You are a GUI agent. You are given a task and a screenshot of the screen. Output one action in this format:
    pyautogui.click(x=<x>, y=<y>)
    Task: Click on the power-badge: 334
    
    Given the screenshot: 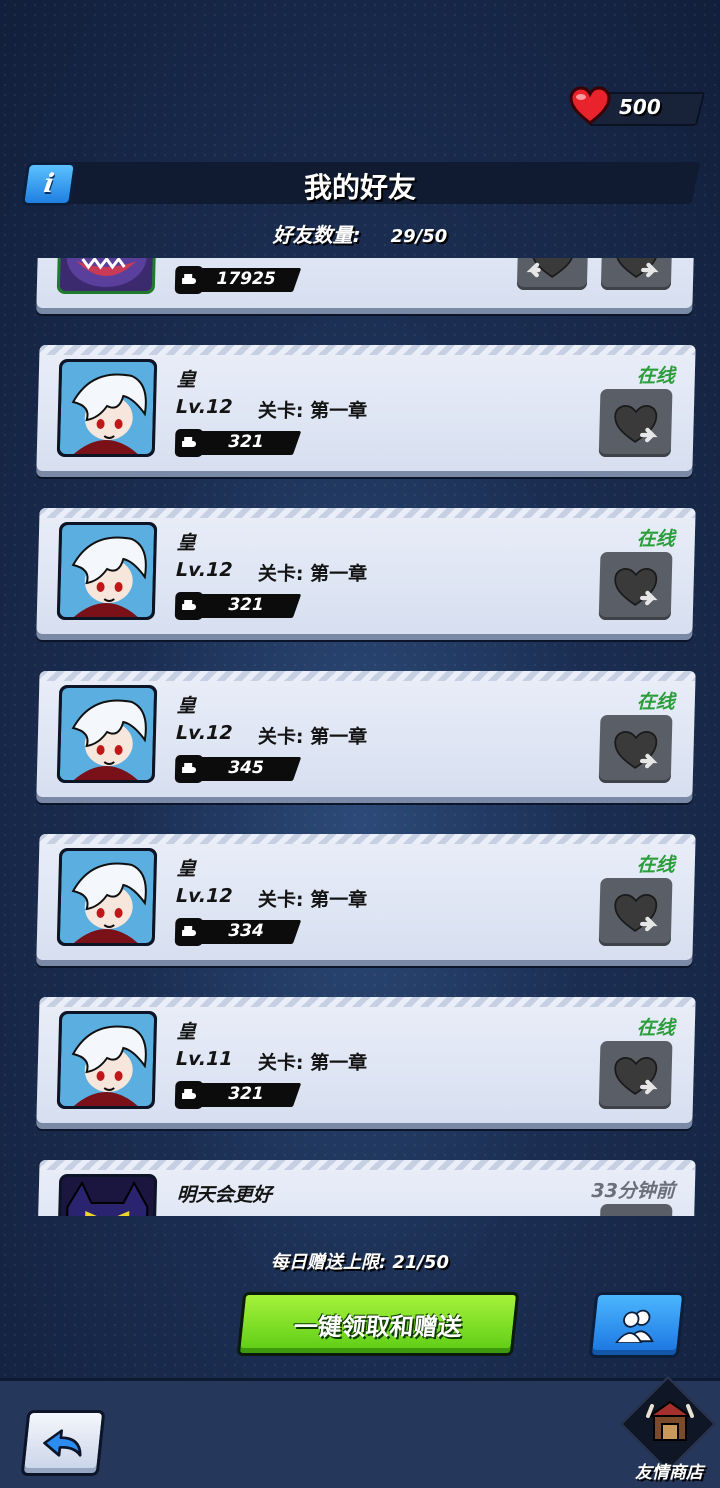 What is the action you would take?
    pyautogui.click(x=238, y=932)
    